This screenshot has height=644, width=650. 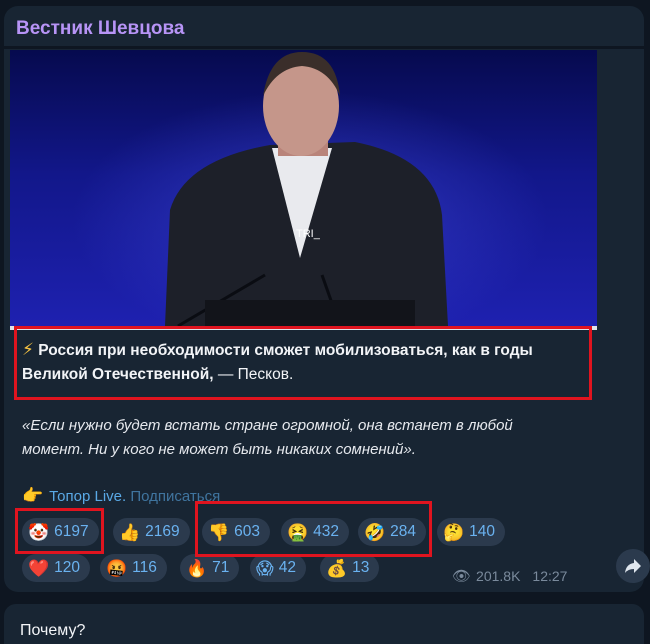 I want to click on reaction-count: 116, so click(x=144, y=567).